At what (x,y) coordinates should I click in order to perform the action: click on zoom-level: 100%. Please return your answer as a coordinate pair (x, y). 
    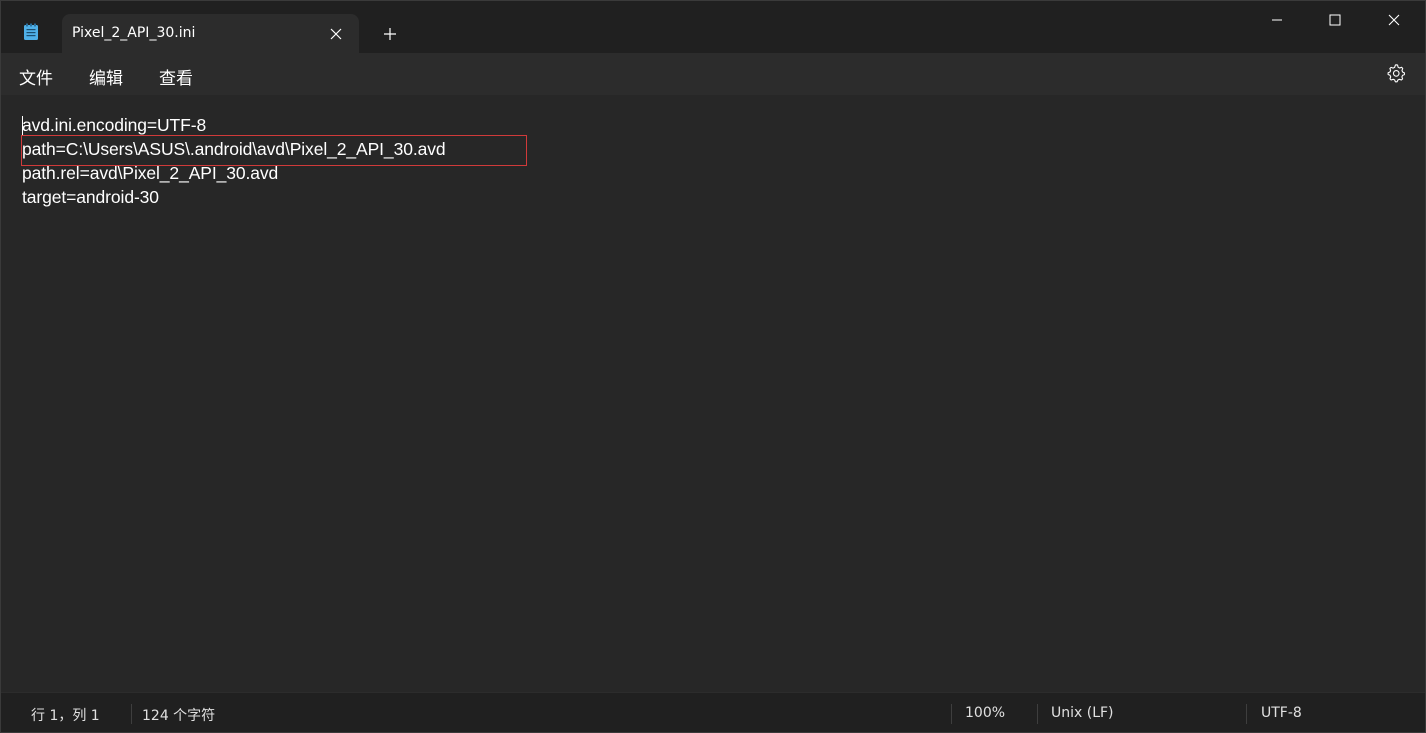
    Looking at the image, I should click on (985, 713).